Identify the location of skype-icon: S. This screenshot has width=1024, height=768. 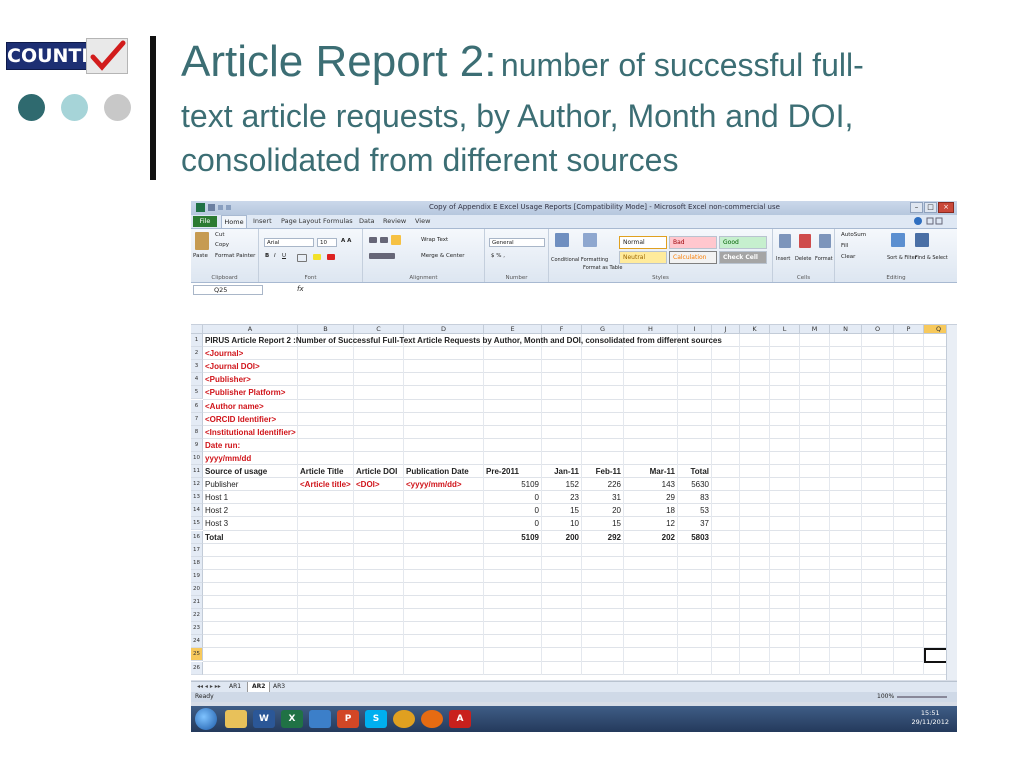
(376, 719).